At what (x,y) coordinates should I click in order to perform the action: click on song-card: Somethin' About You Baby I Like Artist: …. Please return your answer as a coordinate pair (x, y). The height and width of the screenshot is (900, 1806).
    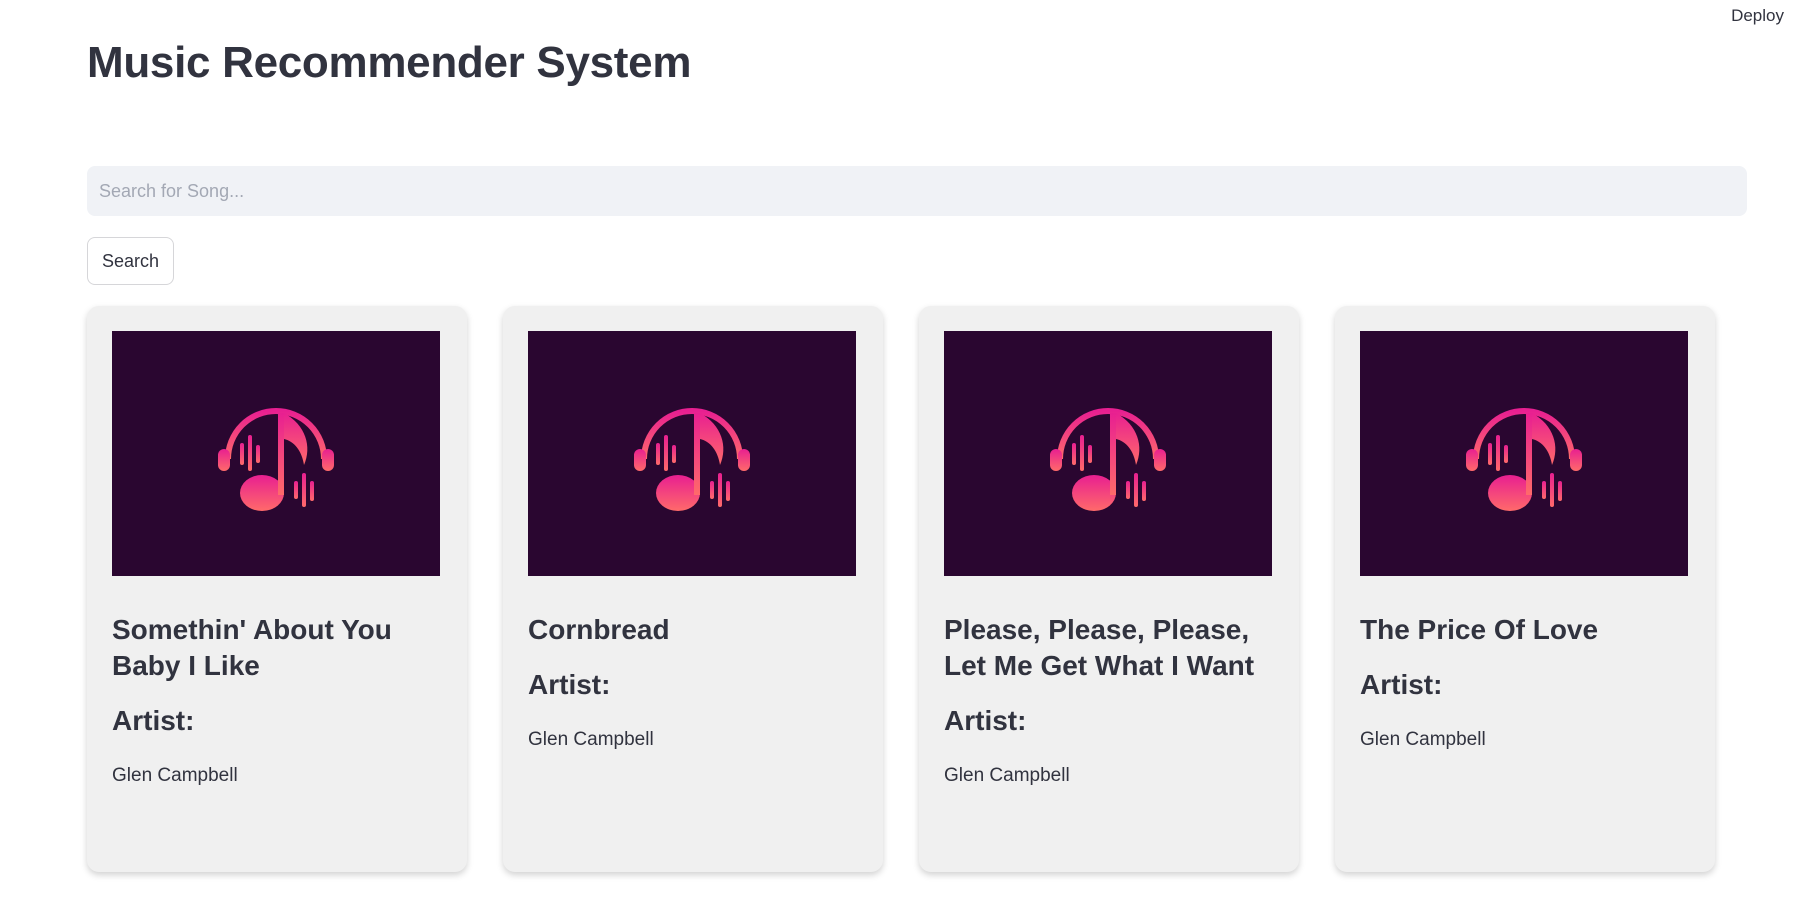
    Looking at the image, I should click on (277, 589).